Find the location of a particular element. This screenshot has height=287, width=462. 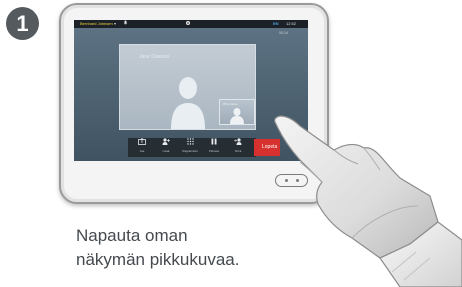

instruction-caption: Napauta oman näkymän pikkukuvaa. is located at coordinates (157, 248).